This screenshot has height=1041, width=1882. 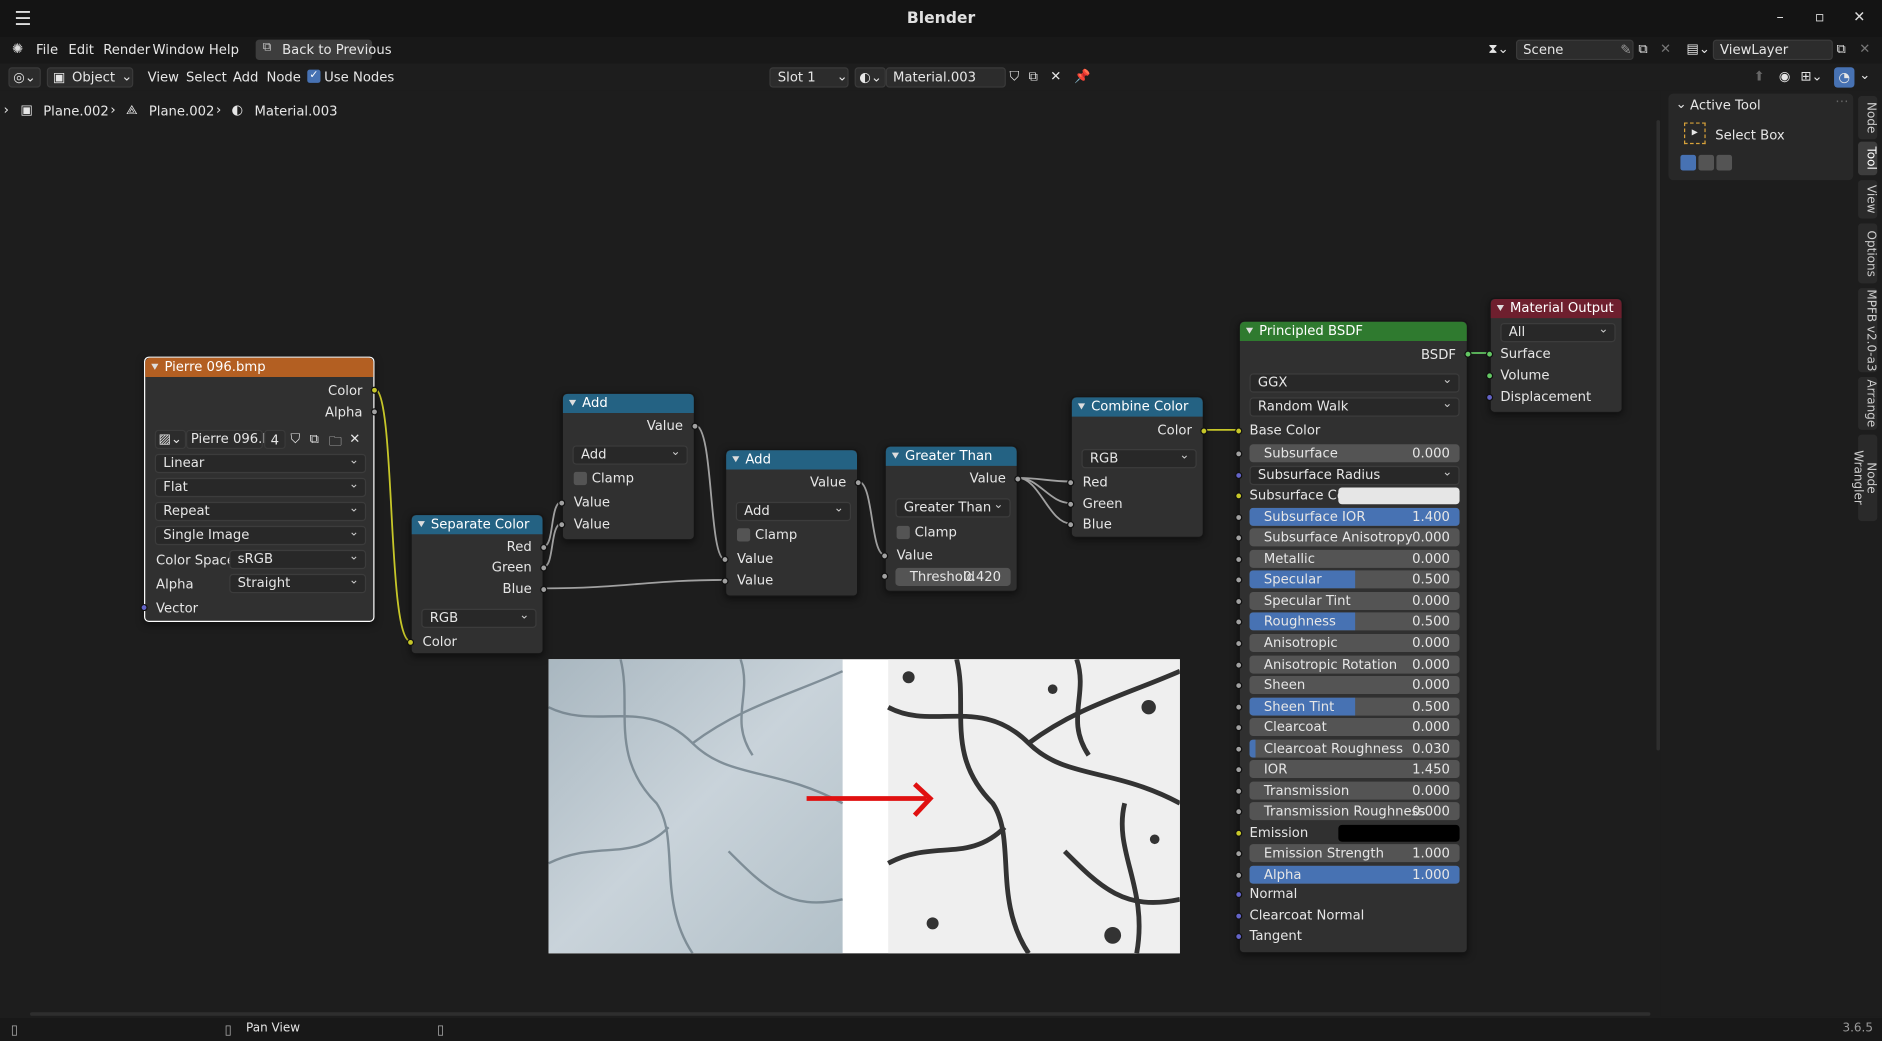 What do you see at coordinates (1772, 50) in the screenshot?
I see `view-layer-field: ViewLayer` at bounding box center [1772, 50].